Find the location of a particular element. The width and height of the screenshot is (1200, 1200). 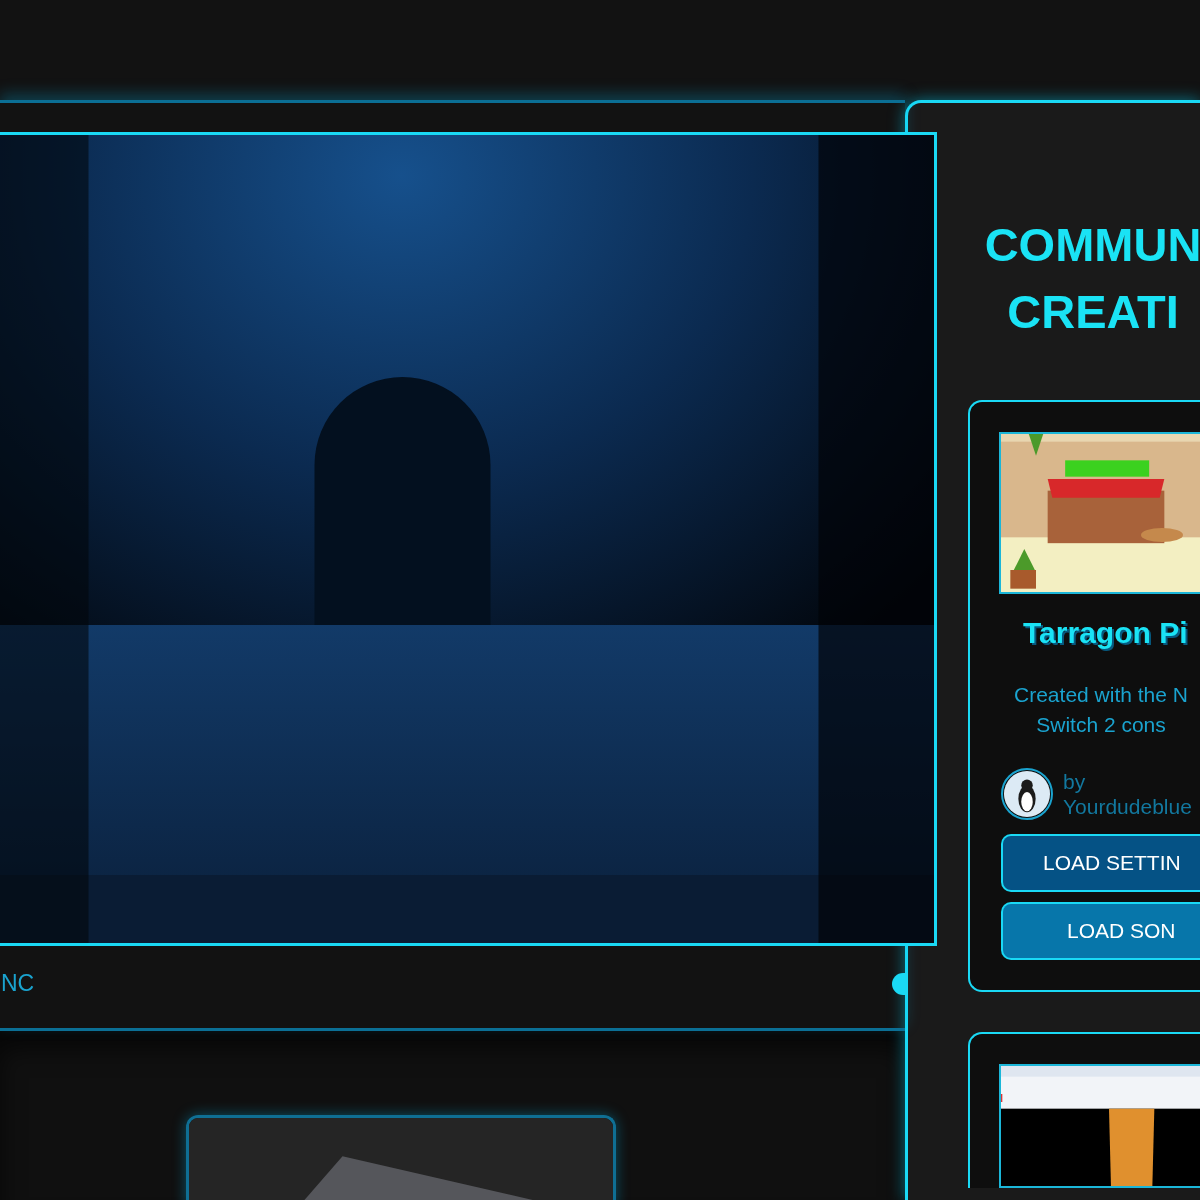

slider-handle is located at coordinates (900, 983).